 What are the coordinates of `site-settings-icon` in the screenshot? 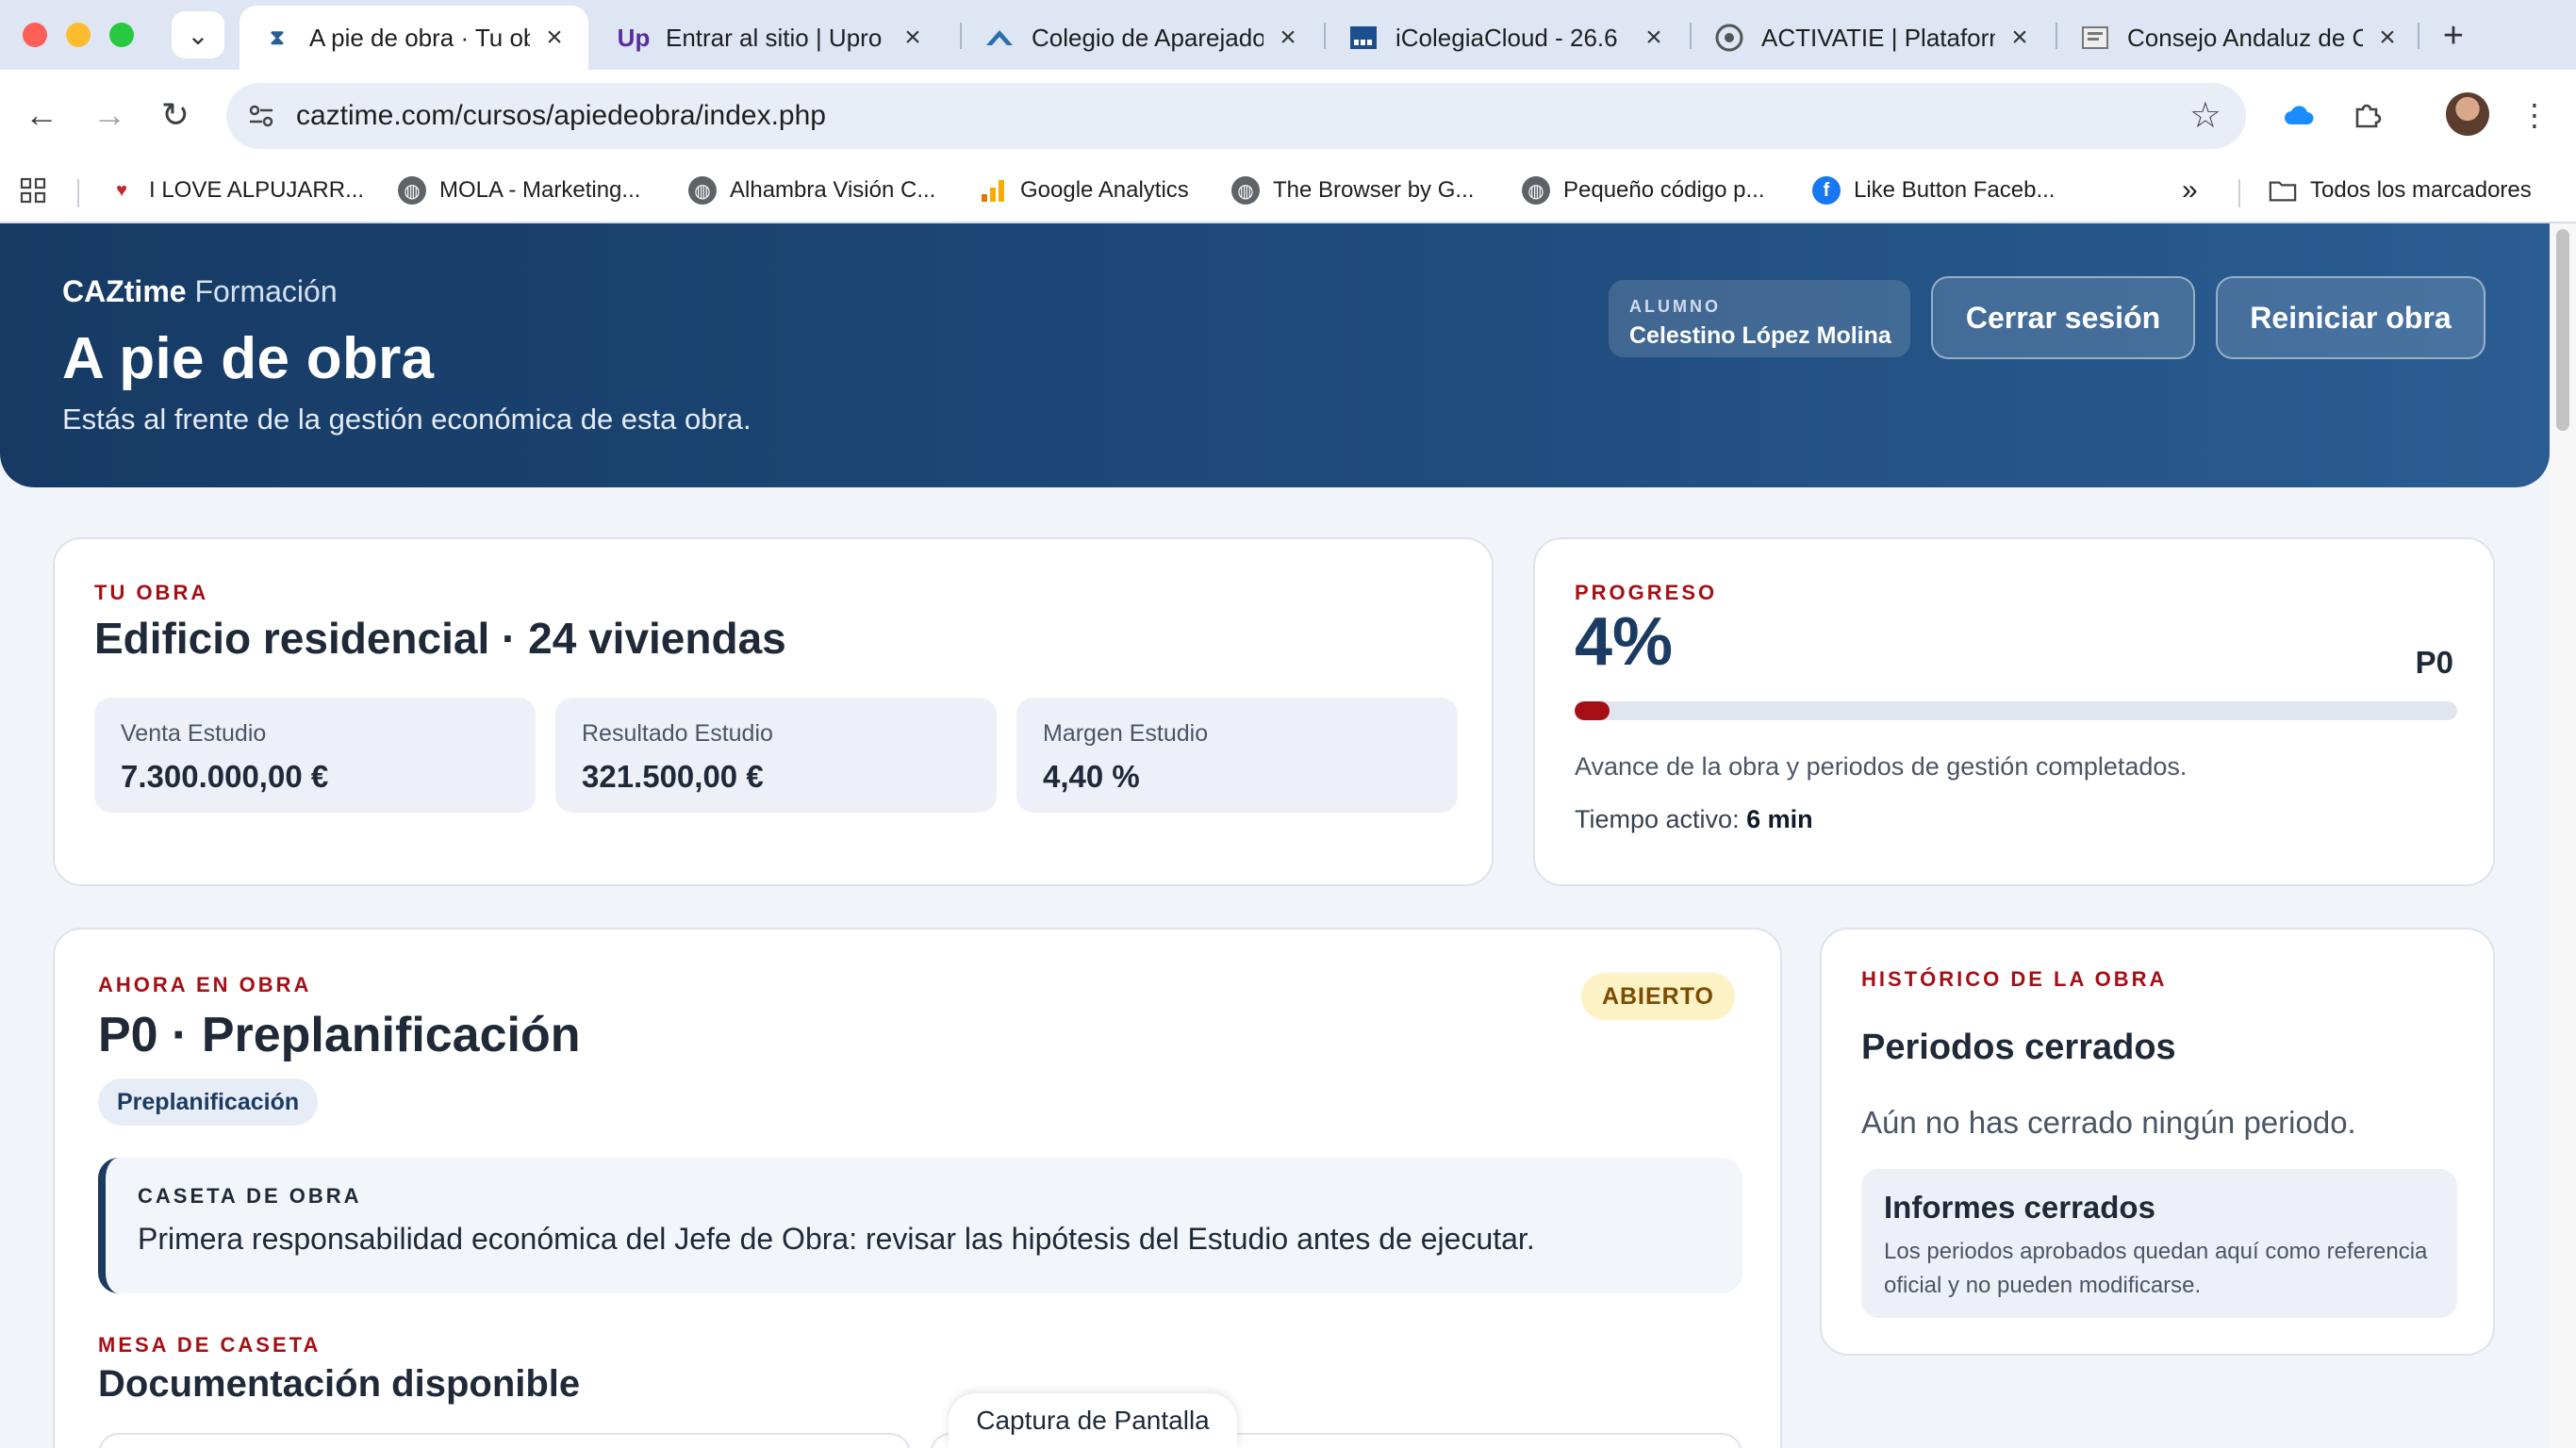 It's located at (261, 116).